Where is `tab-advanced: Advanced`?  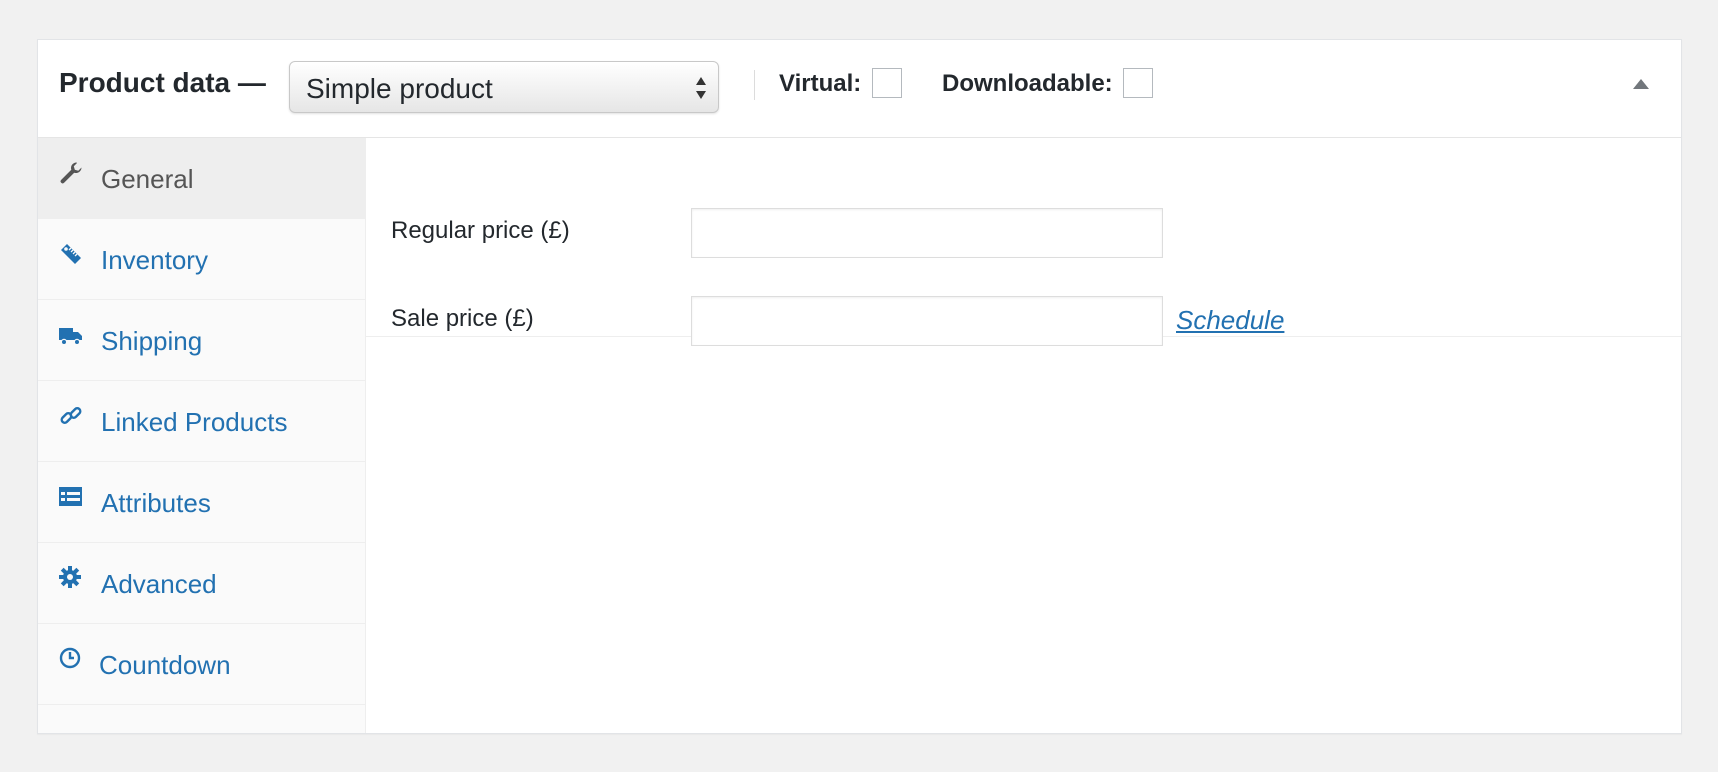 tab-advanced: Advanced is located at coordinates (201, 583).